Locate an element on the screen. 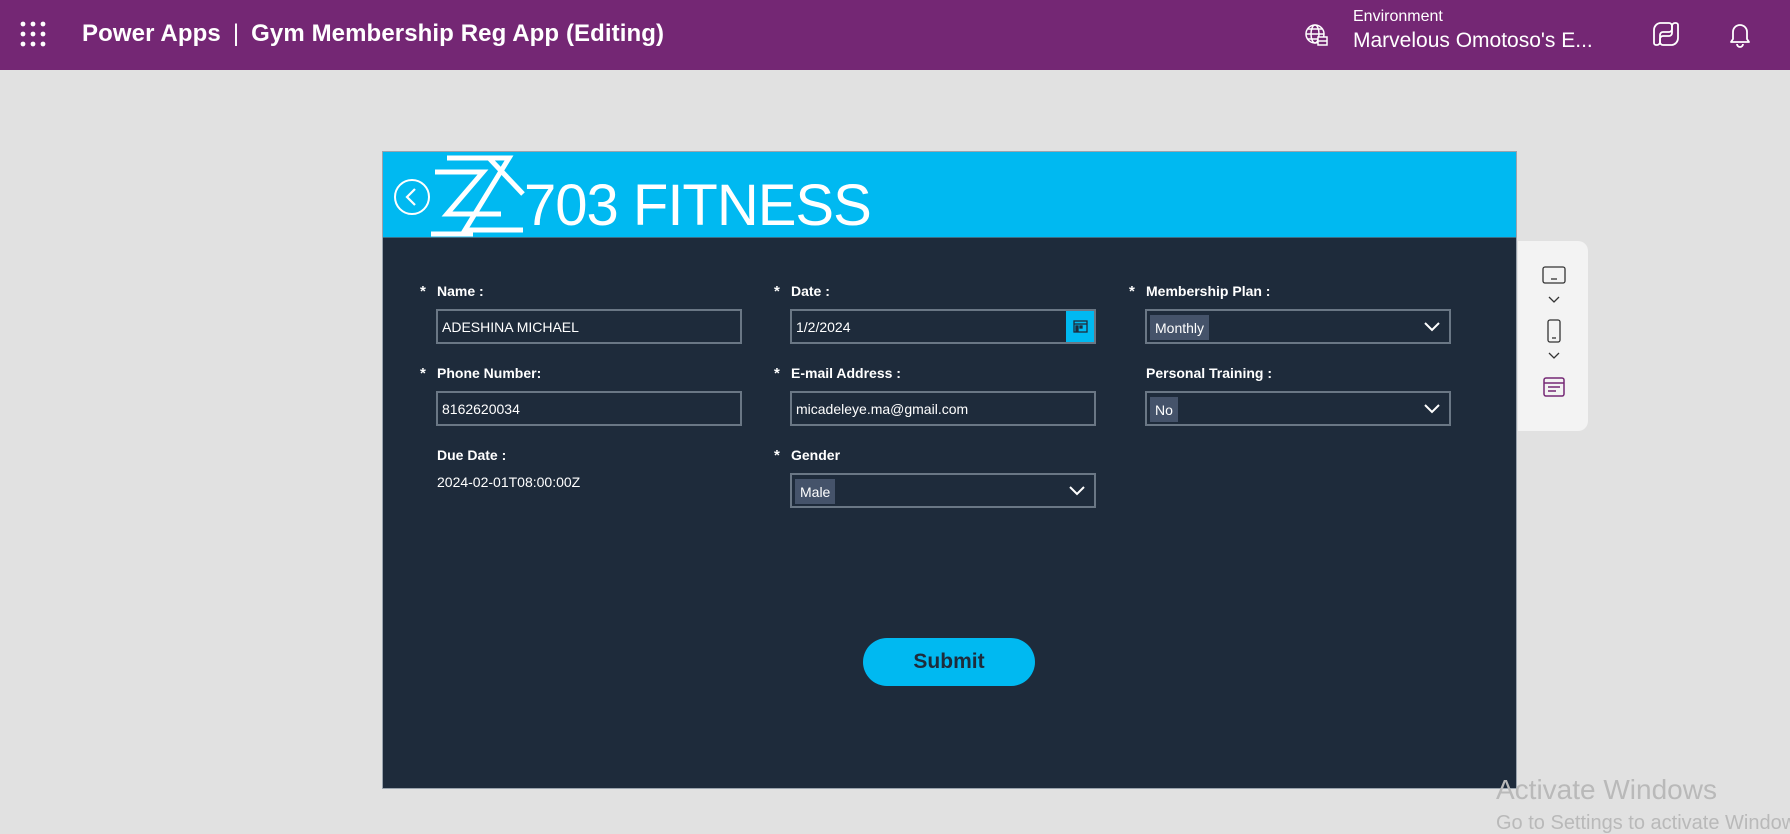 This screenshot has height=834, width=1790. email-required-mark: * is located at coordinates (777, 373).